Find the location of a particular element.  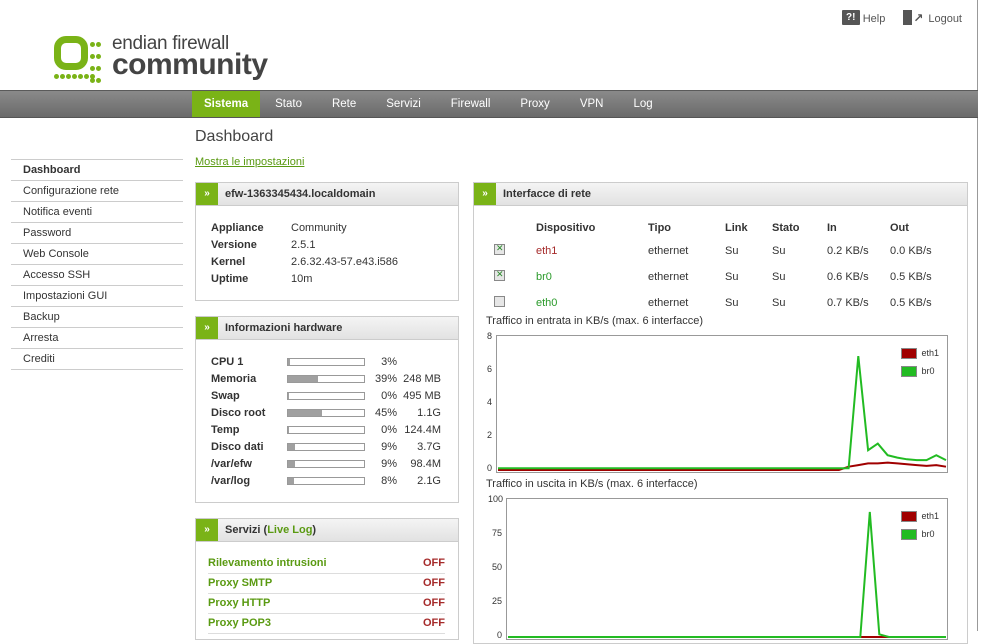

usage-size: 495 MB is located at coordinates (422, 395).